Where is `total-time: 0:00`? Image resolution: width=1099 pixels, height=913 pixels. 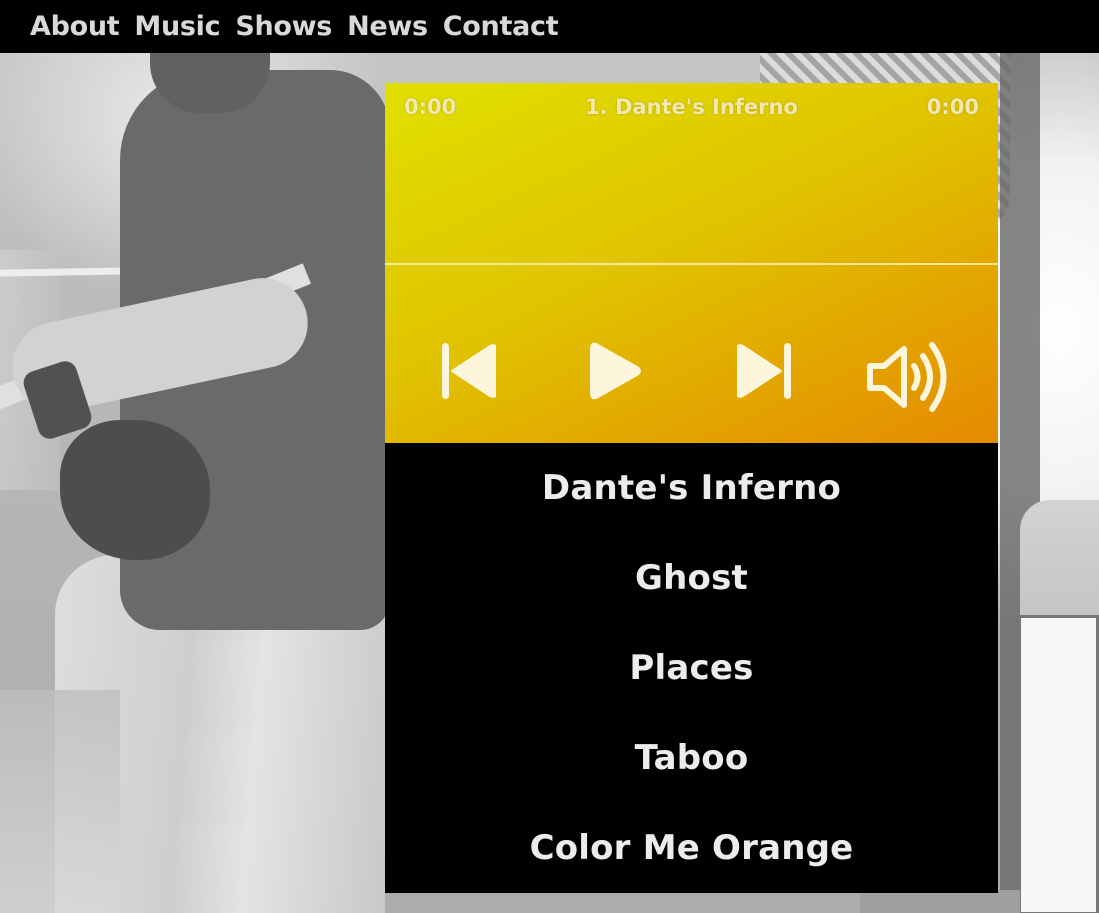 total-time: 0:00 is located at coordinates (952, 107).